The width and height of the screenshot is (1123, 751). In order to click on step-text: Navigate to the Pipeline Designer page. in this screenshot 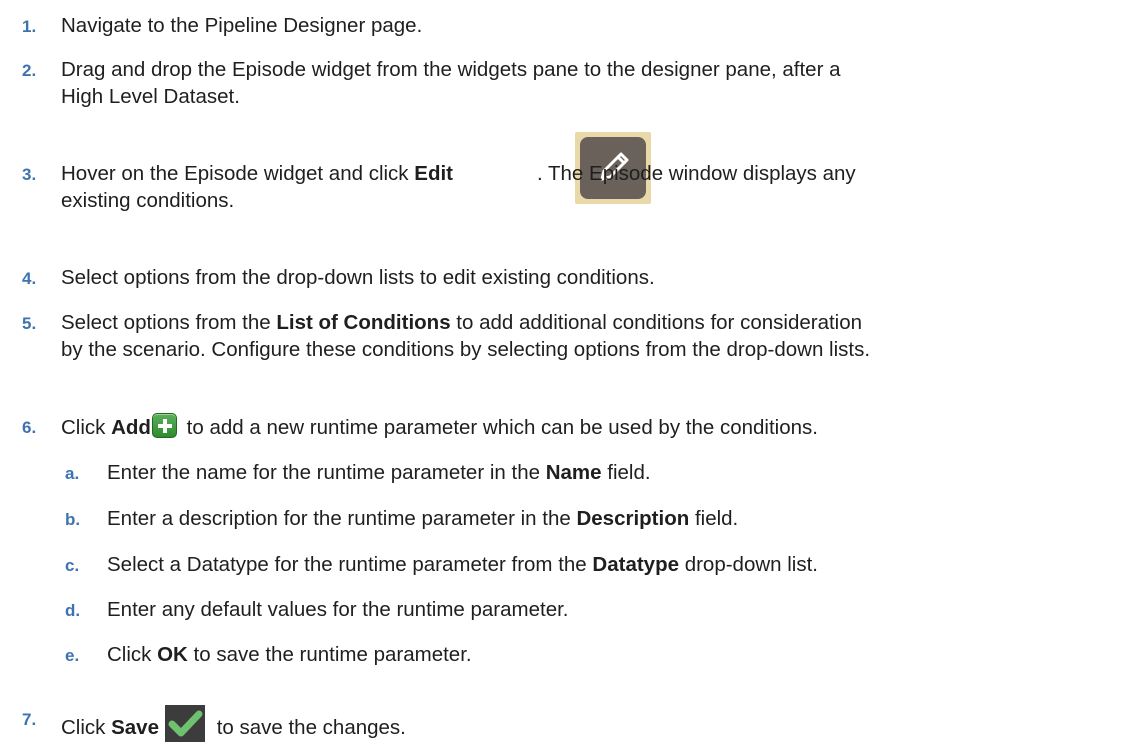, I will do `click(242, 25)`.